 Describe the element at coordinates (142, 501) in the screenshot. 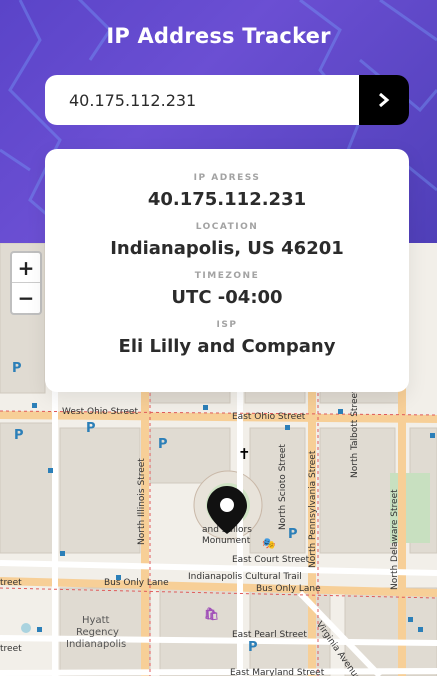

I see `street-label: North Illinois Street` at that location.